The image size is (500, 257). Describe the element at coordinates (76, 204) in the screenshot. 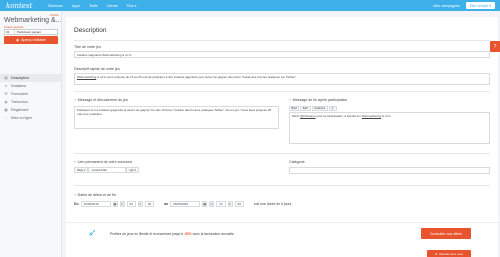

I see `from-label: Du` at that location.